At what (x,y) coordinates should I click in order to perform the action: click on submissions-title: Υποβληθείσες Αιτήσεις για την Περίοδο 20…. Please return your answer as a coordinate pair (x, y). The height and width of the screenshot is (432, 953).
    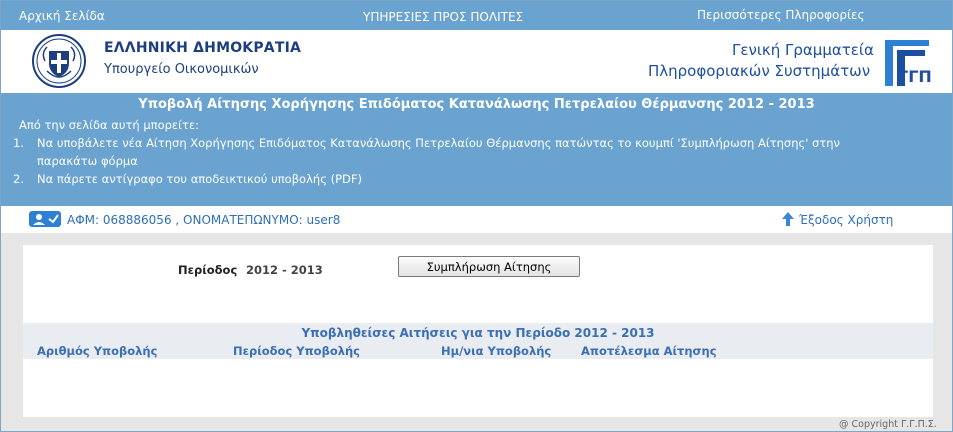
    Looking at the image, I should click on (478, 333).